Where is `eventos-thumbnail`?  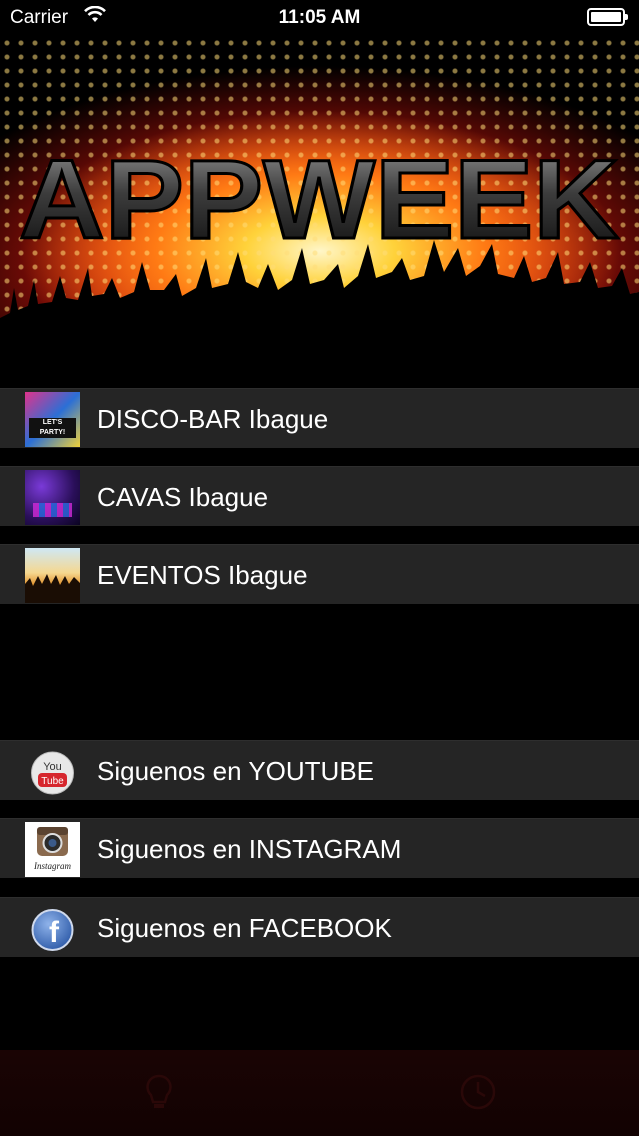 eventos-thumbnail is located at coordinates (52, 575).